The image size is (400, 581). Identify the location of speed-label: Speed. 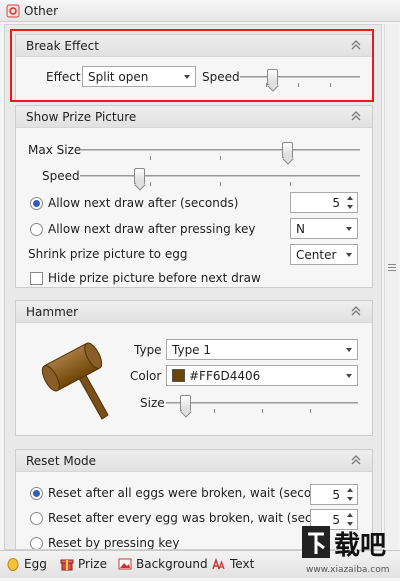
(61, 176).